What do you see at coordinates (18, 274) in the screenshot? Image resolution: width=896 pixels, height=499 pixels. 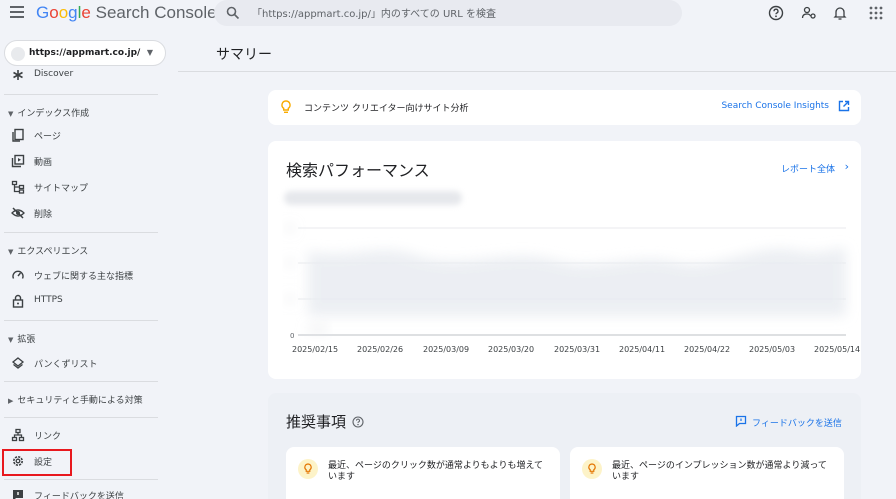 I see `speed-gauge-icon` at bounding box center [18, 274].